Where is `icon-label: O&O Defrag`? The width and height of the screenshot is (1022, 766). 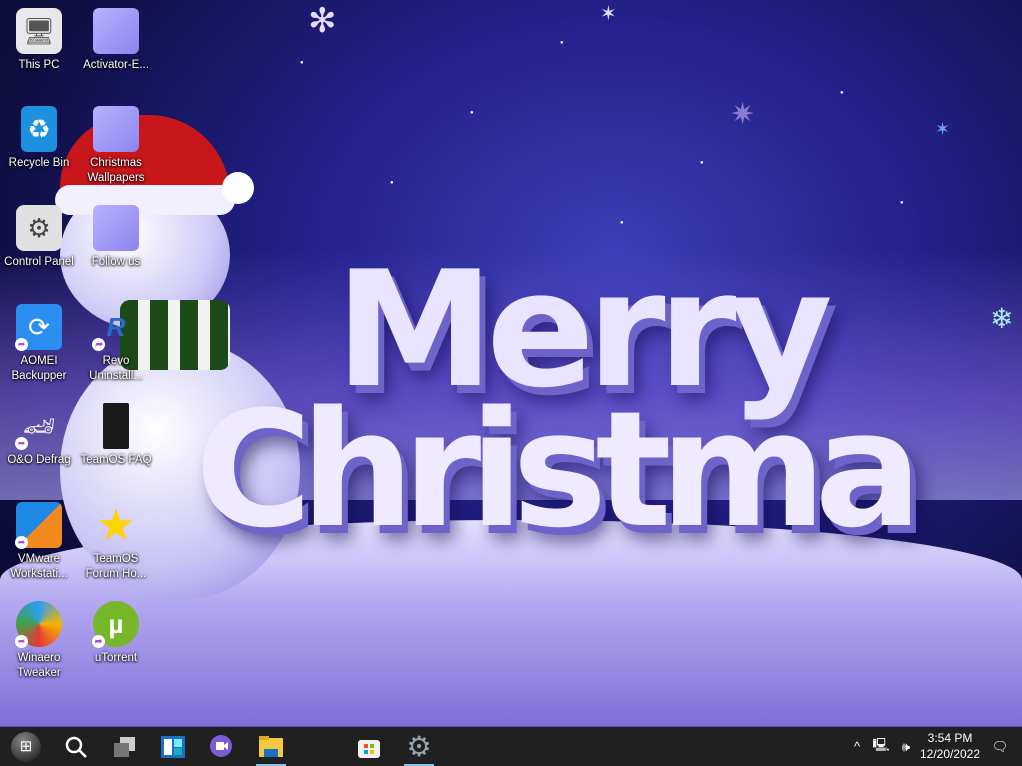 icon-label: O&O Defrag is located at coordinates (39, 460).